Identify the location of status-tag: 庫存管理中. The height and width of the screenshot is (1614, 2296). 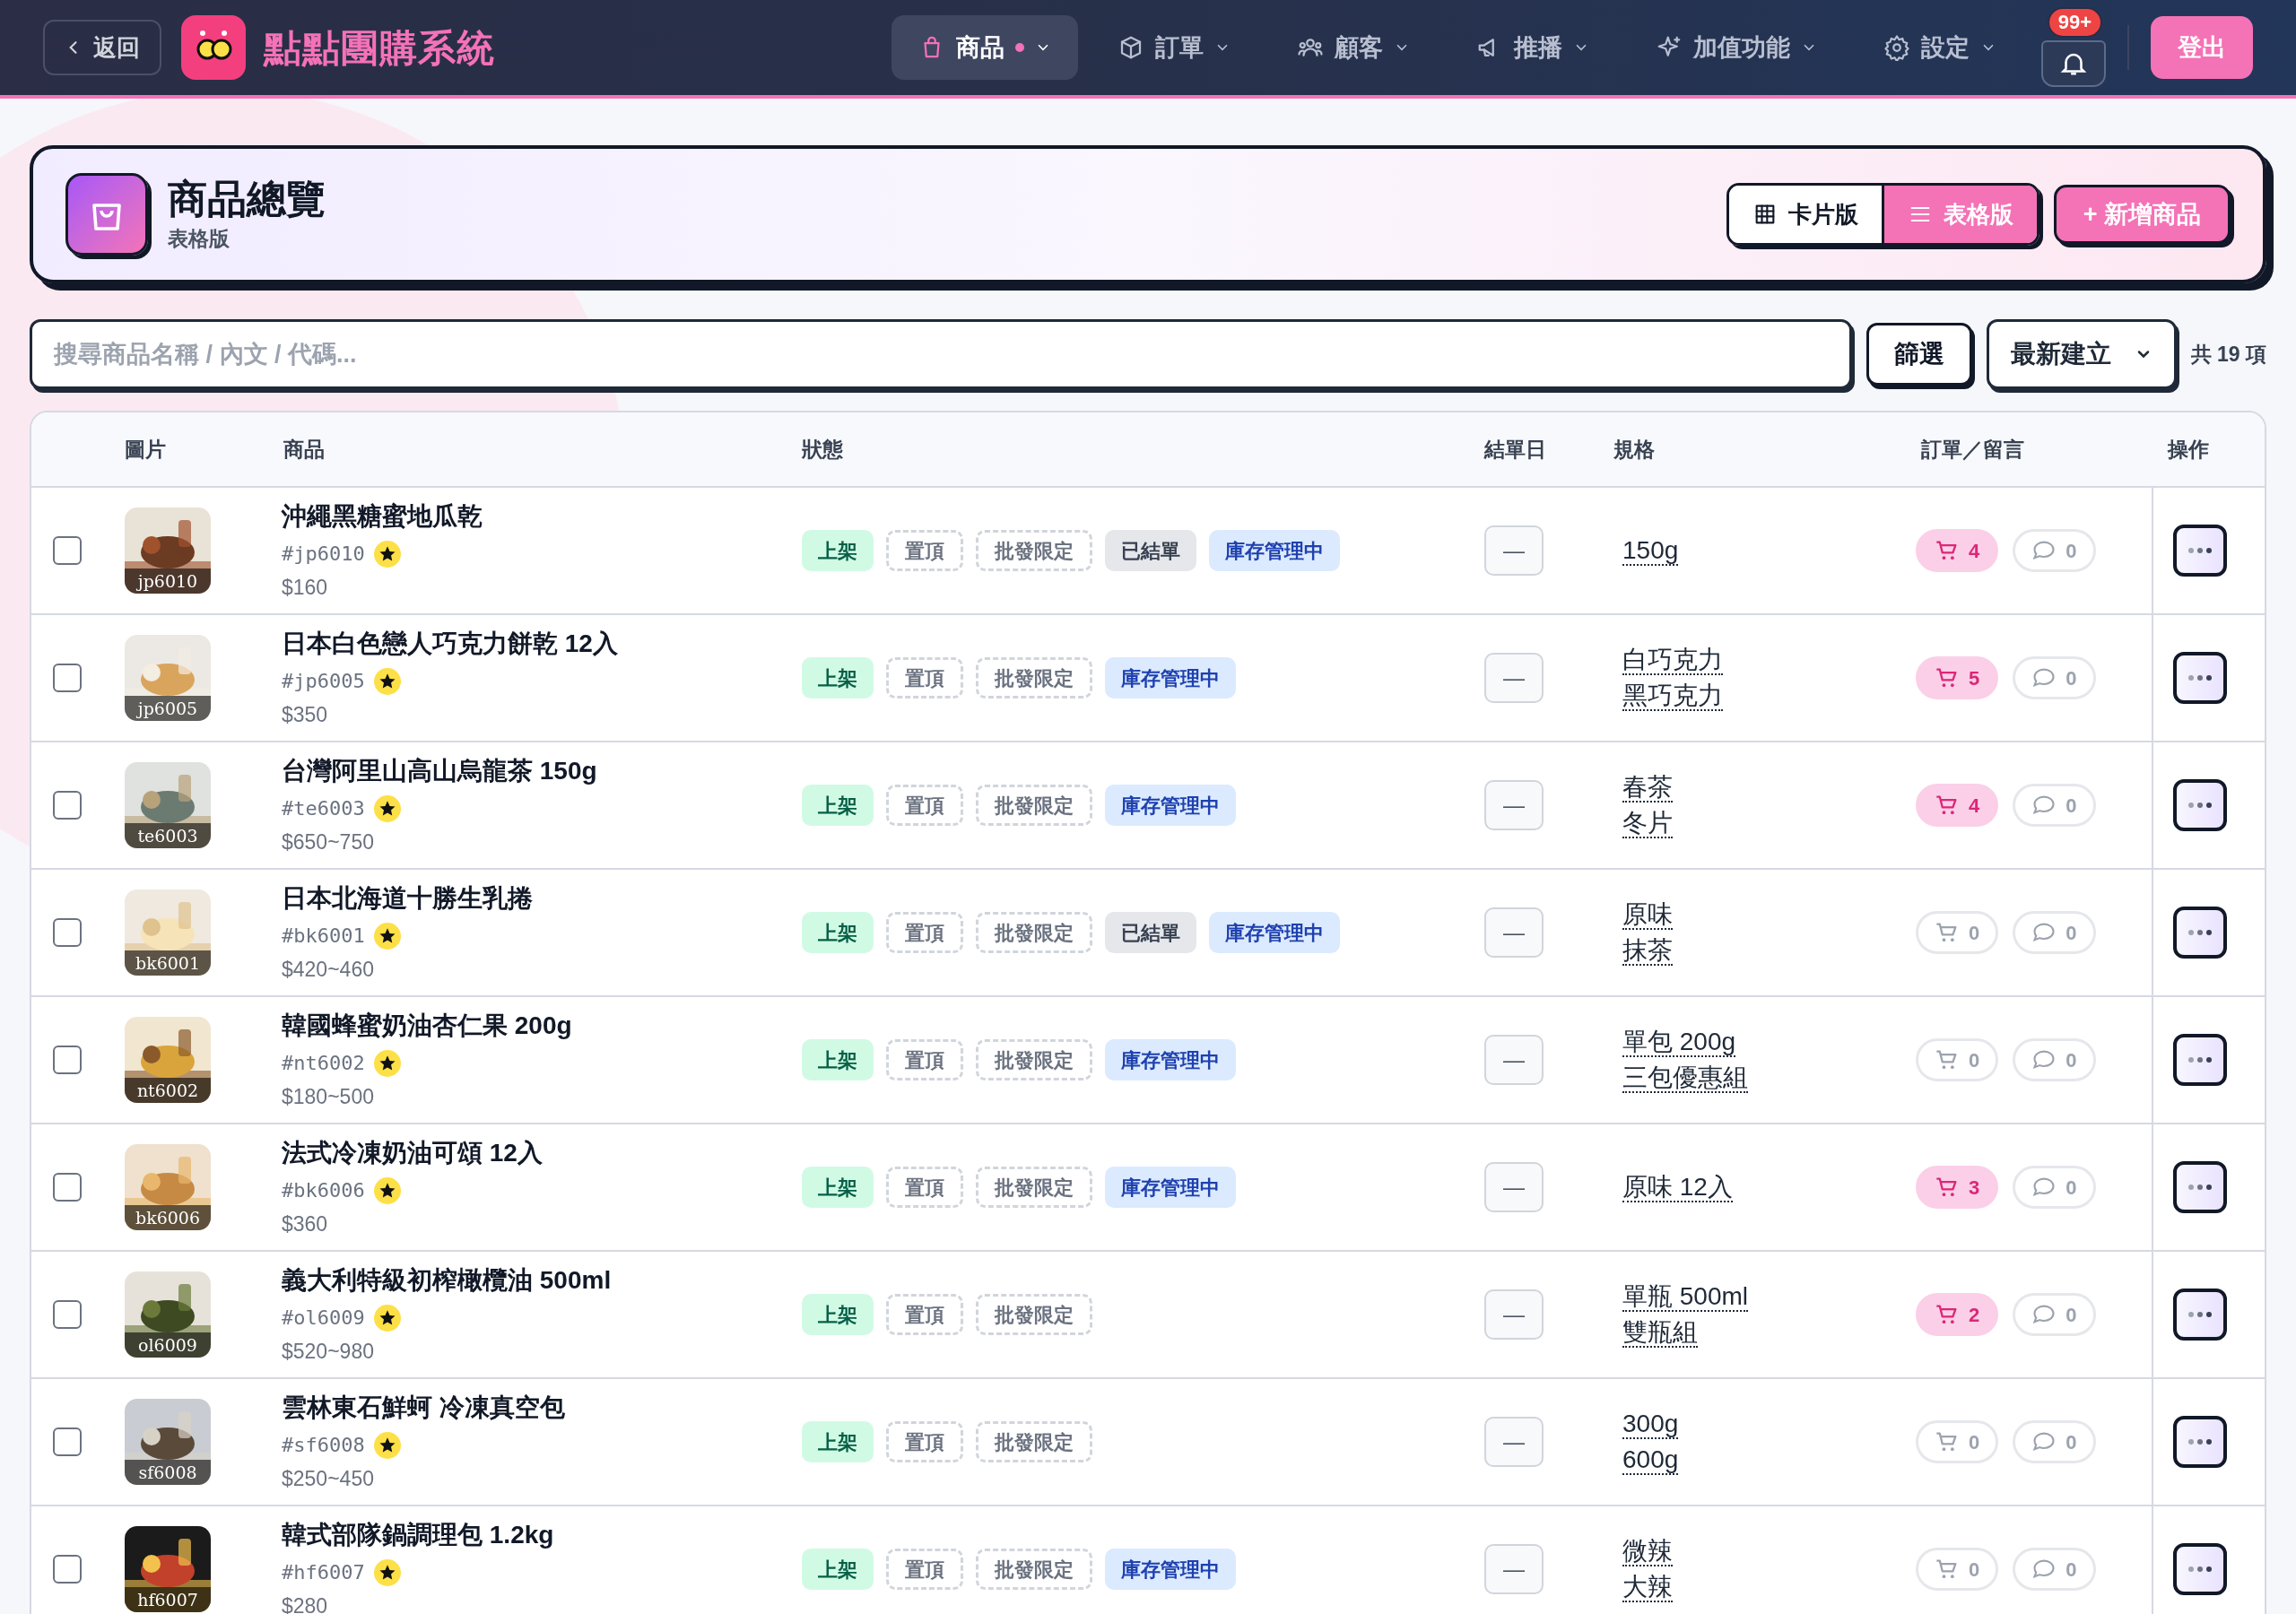
(1170, 1569).